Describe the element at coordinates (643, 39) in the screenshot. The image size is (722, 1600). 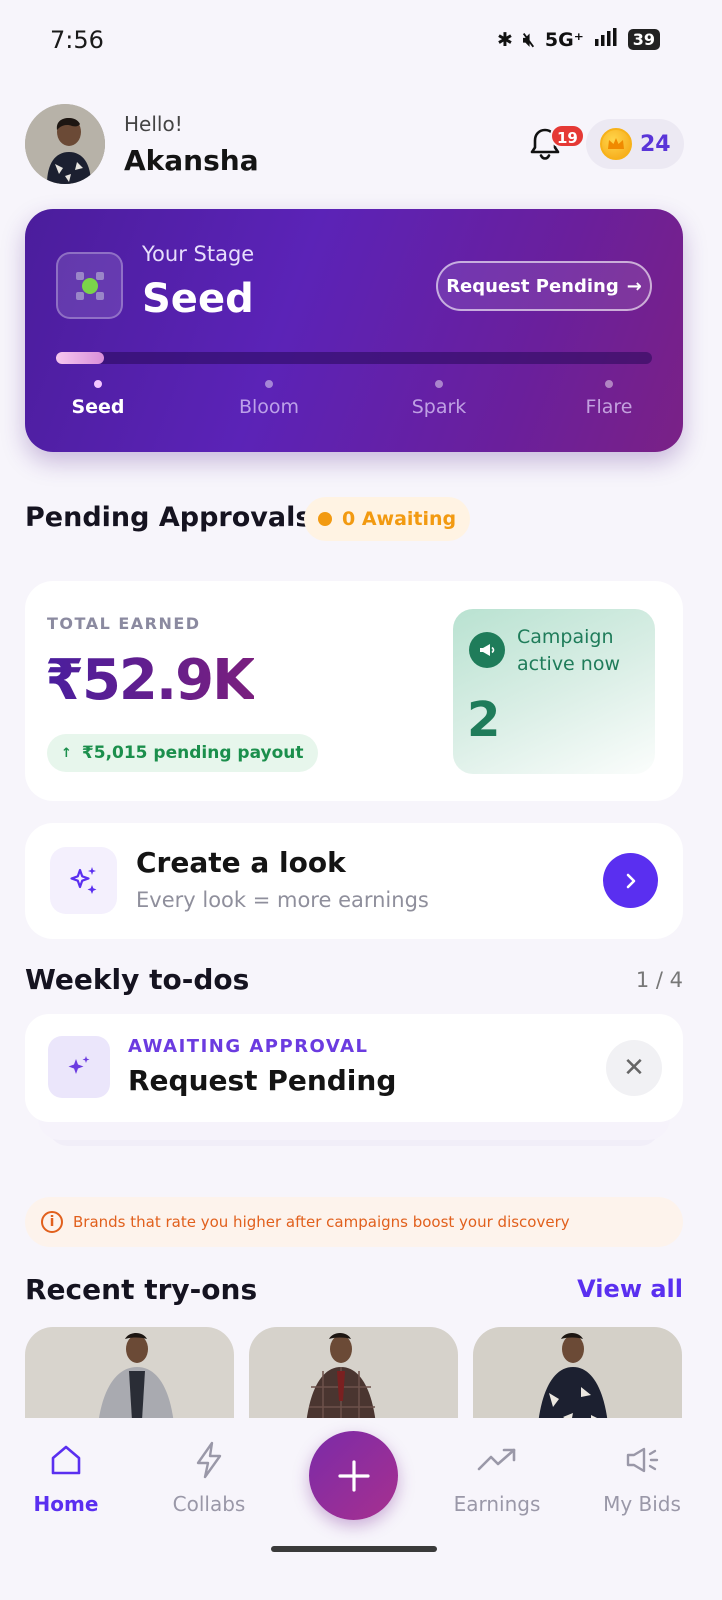
I see `battery-icon: 39` at that location.